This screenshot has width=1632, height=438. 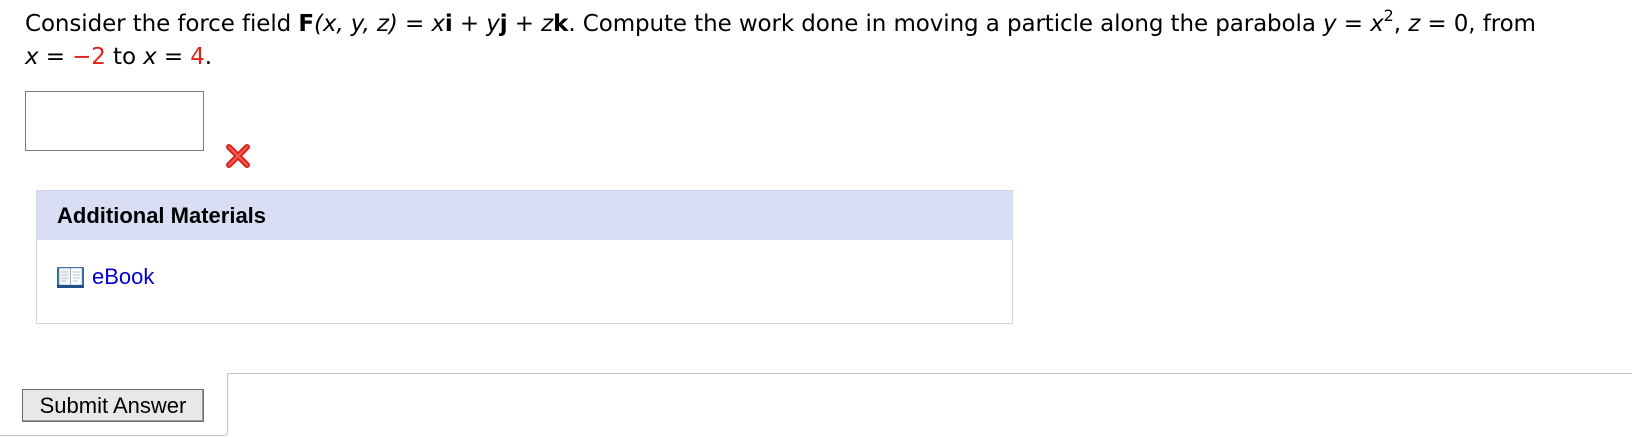 I want to click on term2-unit: j, so click(x=503, y=24).